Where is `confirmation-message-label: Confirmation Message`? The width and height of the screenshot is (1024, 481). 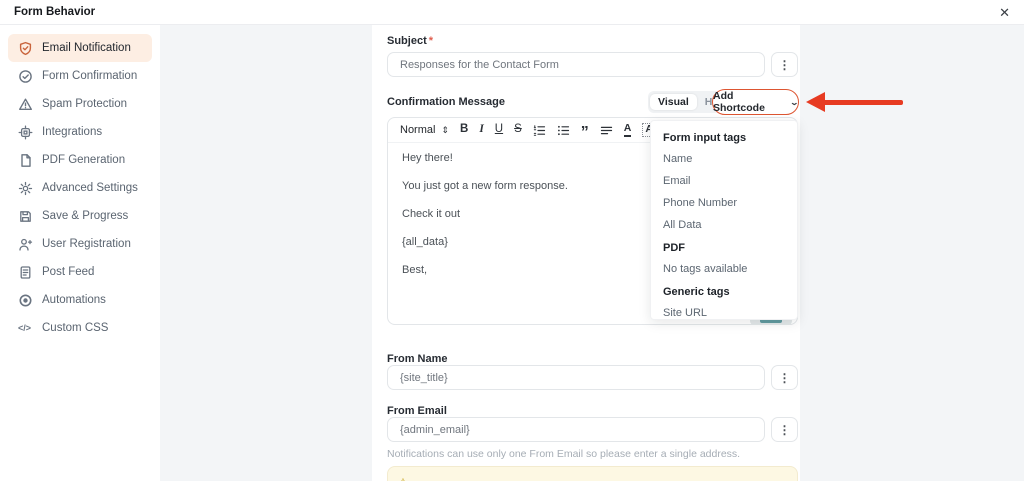 confirmation-message-label: Confirmation Message is located at coordinates (446, 102).